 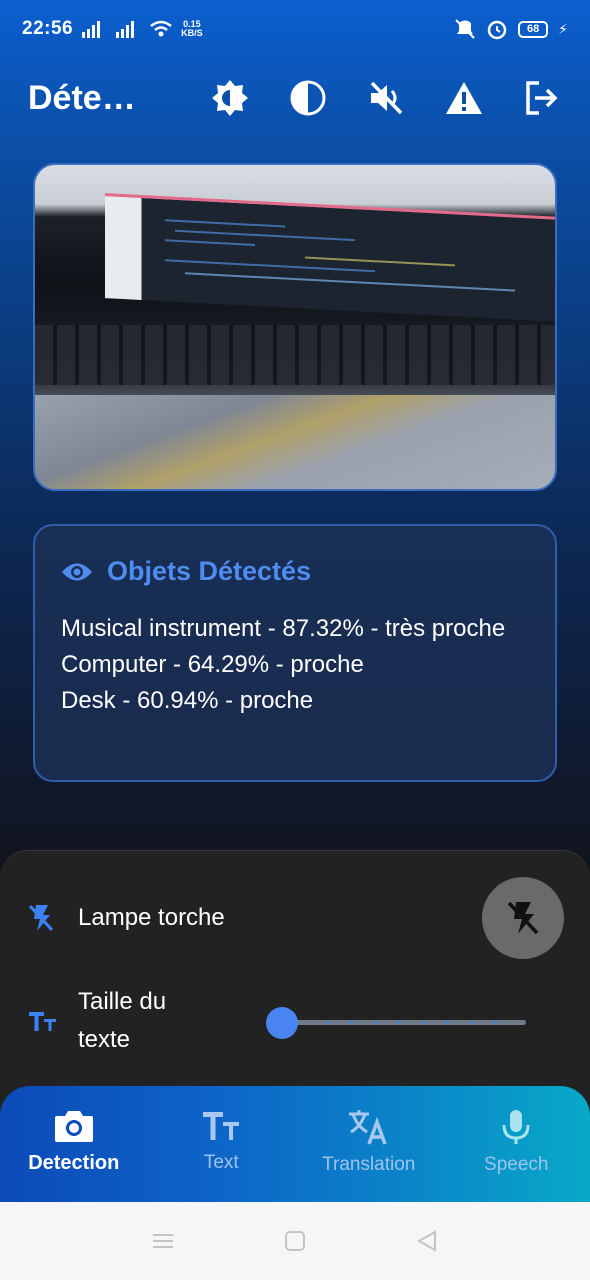 I want to click on logout-button, so click(x=542, y=98).